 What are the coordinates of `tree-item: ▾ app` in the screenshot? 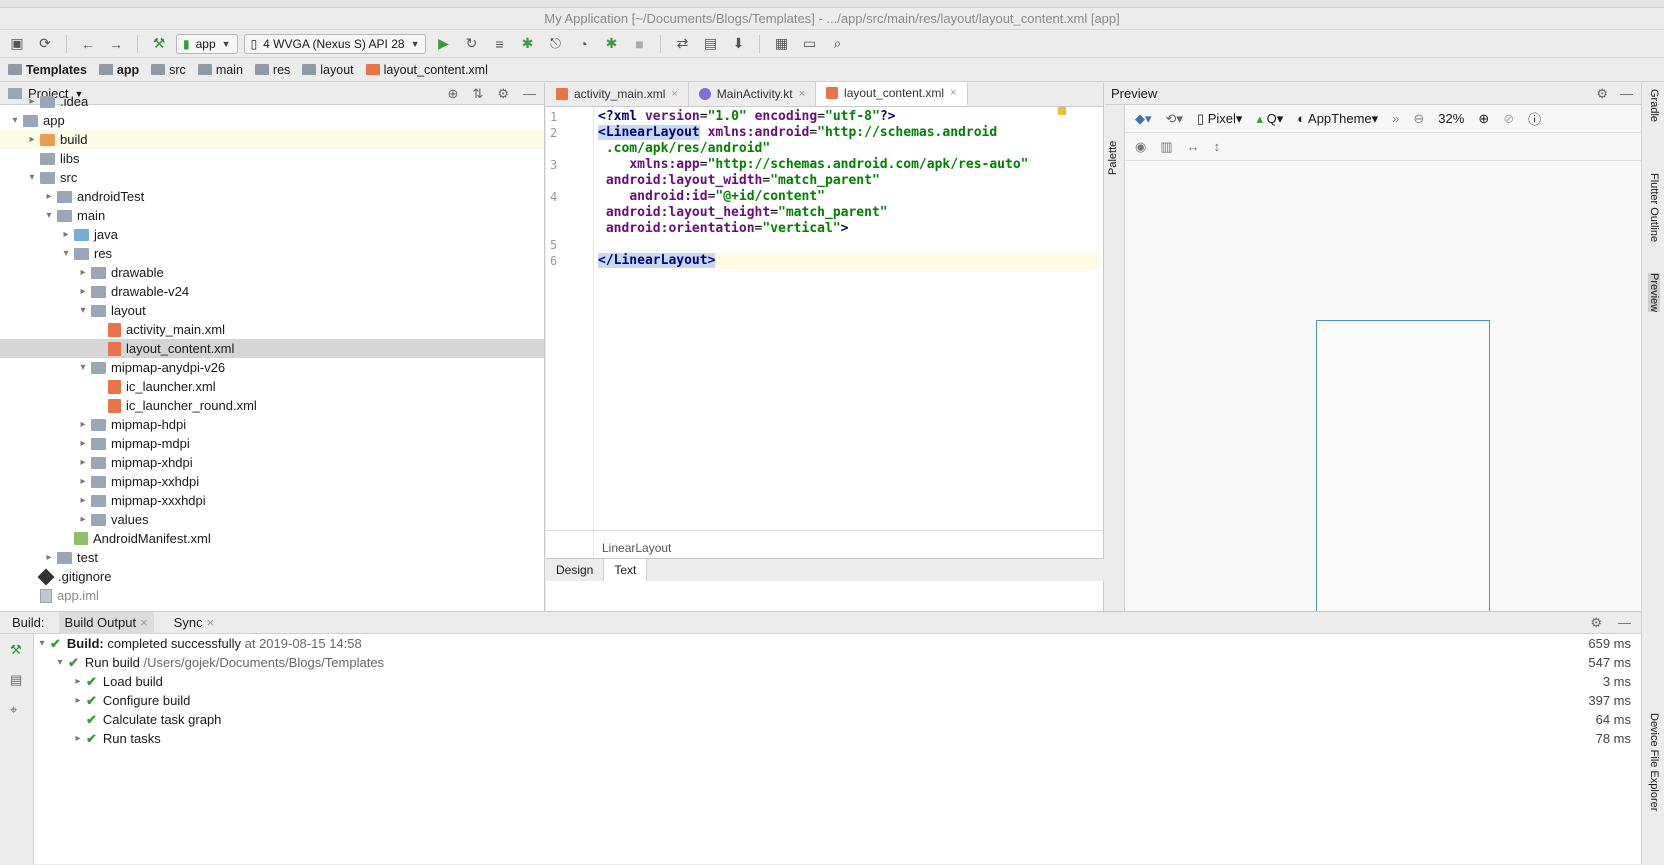 It's located at (272, 120).